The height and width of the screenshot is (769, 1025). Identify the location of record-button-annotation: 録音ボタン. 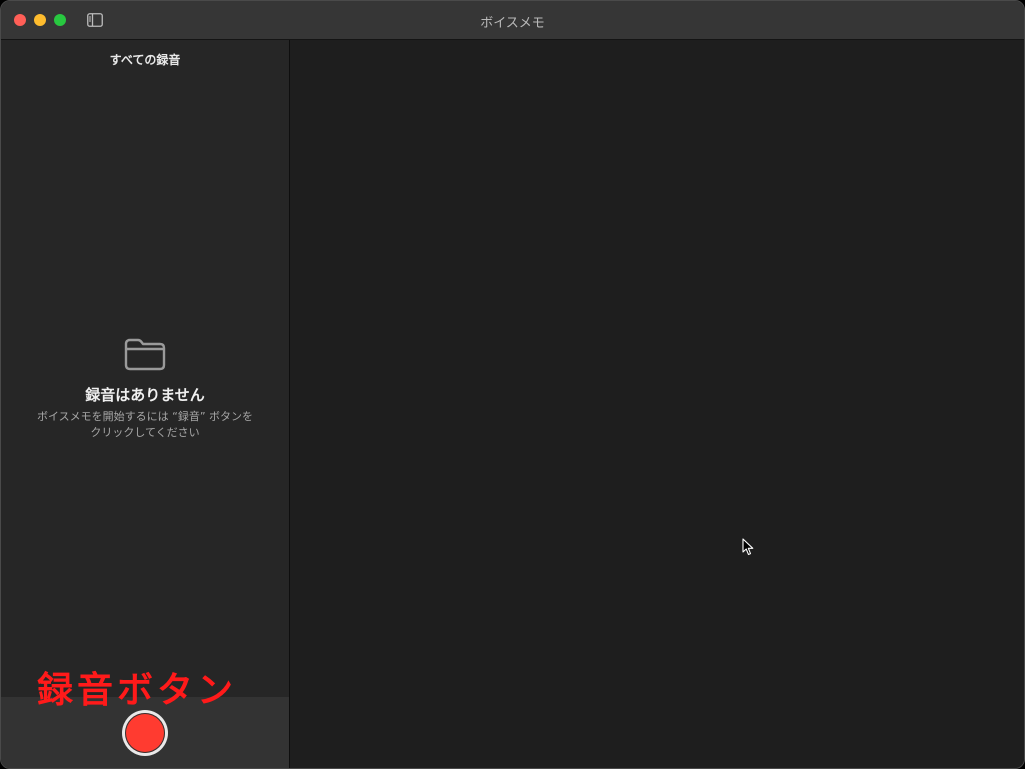
(137, 690).